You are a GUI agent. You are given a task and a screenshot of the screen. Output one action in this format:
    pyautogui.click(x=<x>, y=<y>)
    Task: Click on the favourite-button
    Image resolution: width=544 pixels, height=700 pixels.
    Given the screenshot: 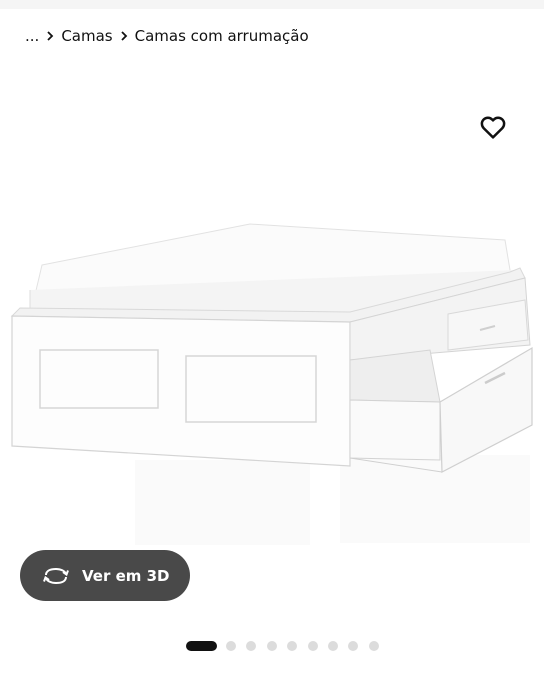 What is the action you would take?
    pyautogui.click(x=493, y=127)
    